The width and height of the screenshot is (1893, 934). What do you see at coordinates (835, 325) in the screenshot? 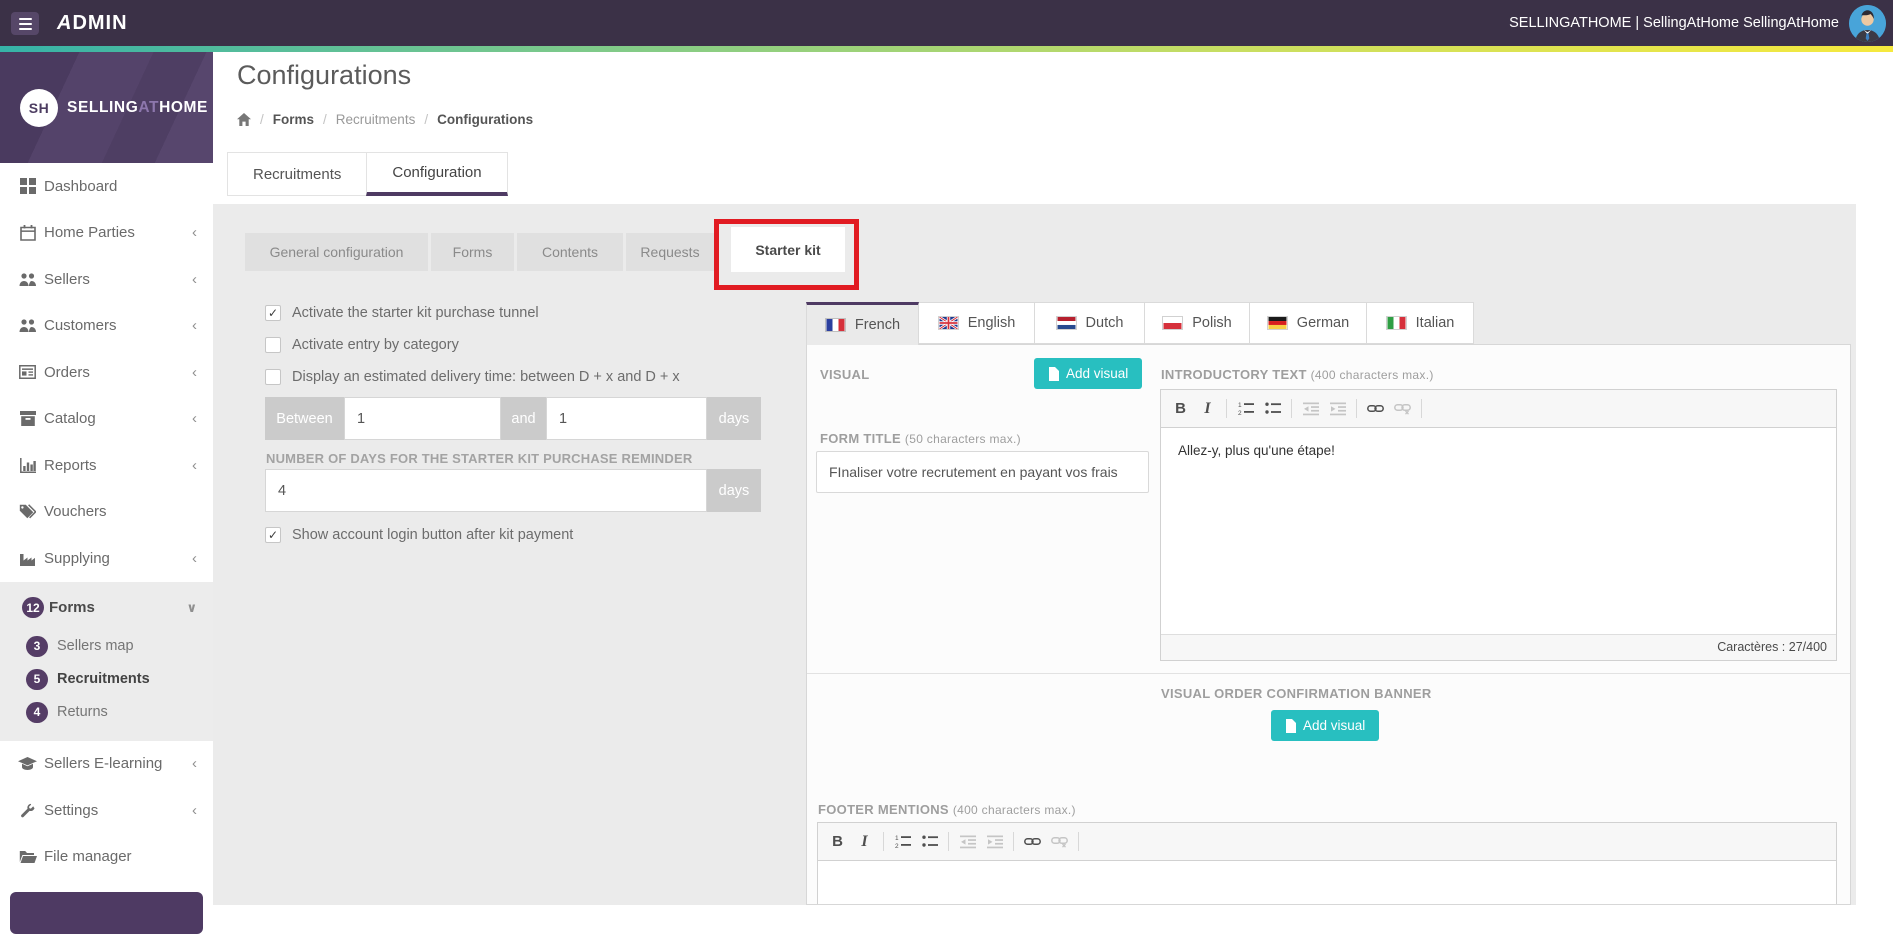
I see `flag-france-icon` at bounding box center [835, 325].